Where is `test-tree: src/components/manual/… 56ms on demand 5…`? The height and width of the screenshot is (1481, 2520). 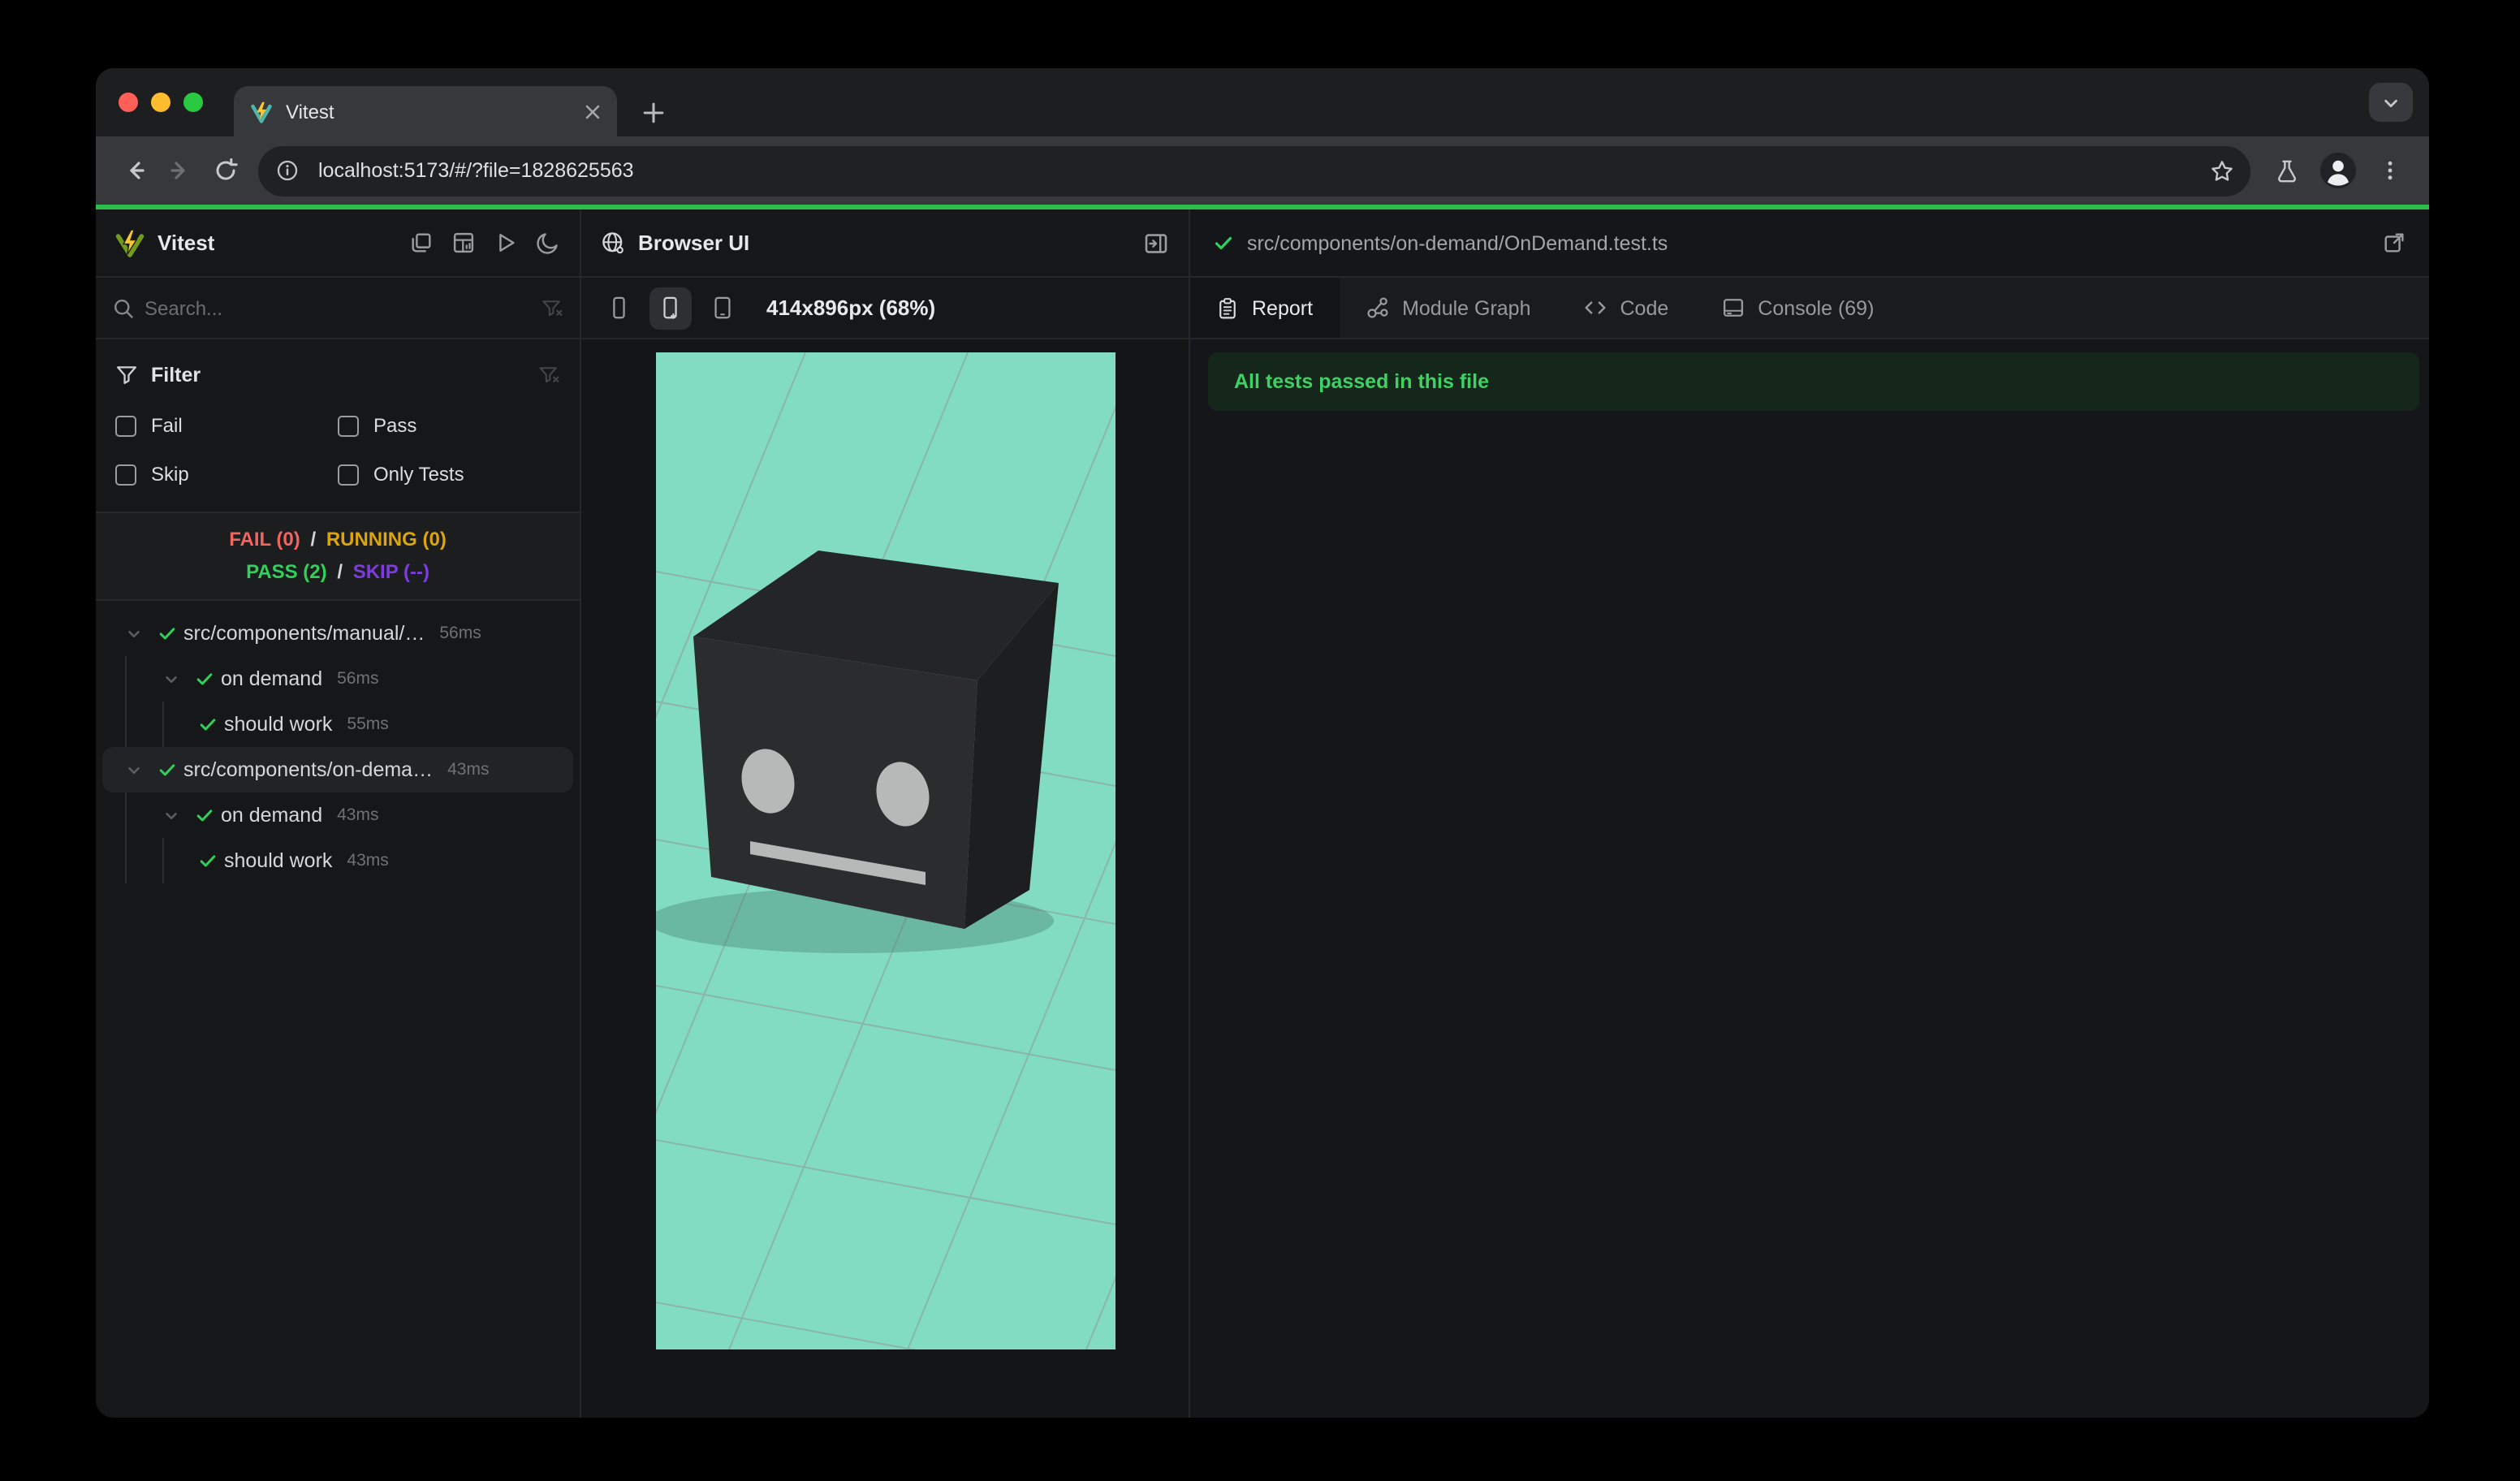 test-tree: src/components/manual/… 56ms on demand 5… is located at coordinates (338, 1010).